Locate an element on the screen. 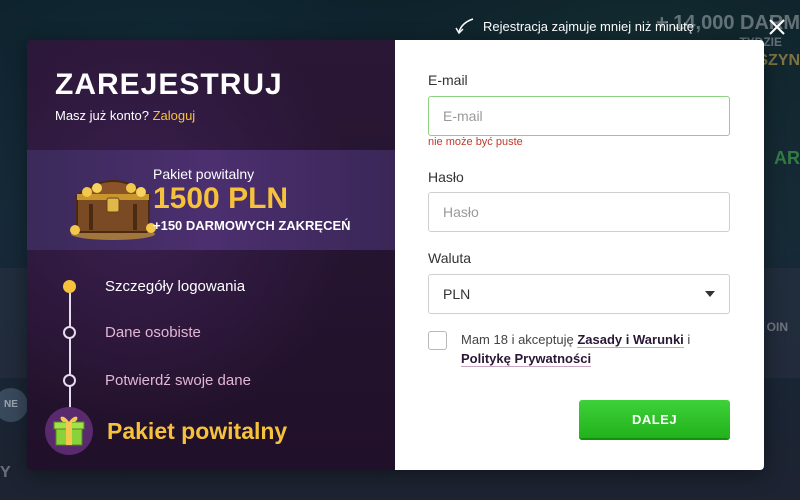 The image size is (800, 500). step-label: Dane osobiste is located at coordinates (153, 332).